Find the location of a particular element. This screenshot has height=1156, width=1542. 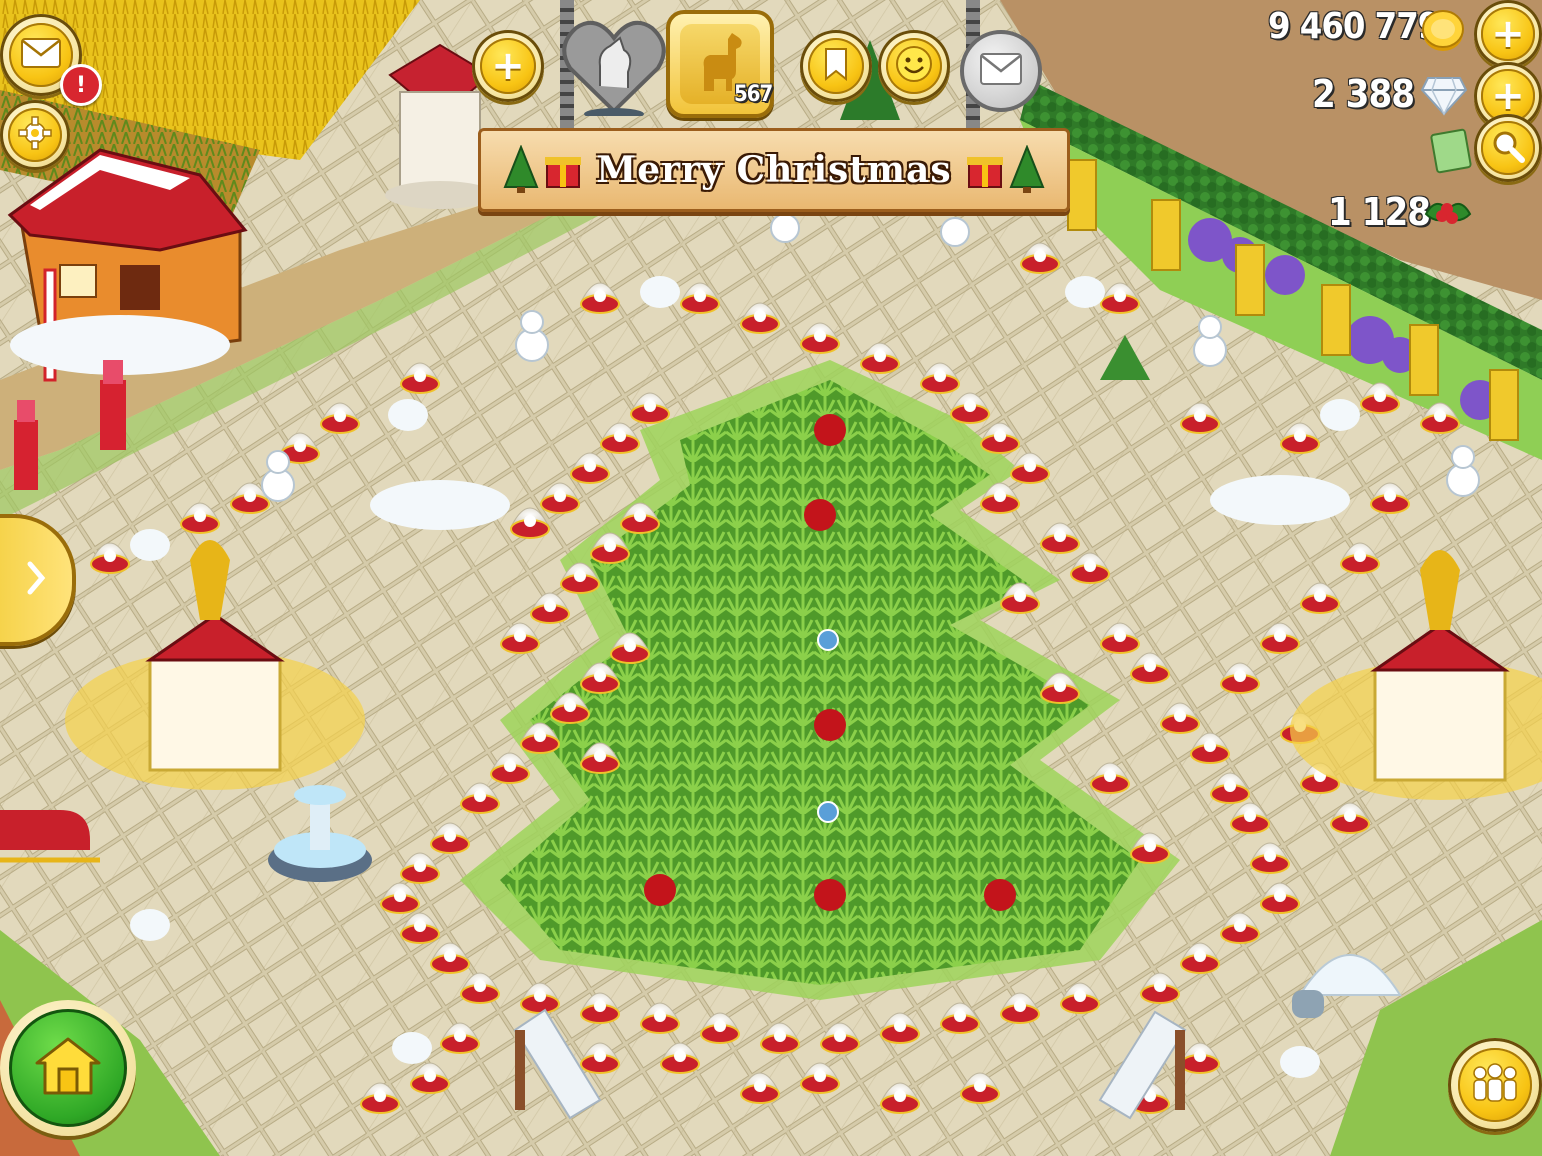

ticket-icon is located at coordinates (1451, 153).